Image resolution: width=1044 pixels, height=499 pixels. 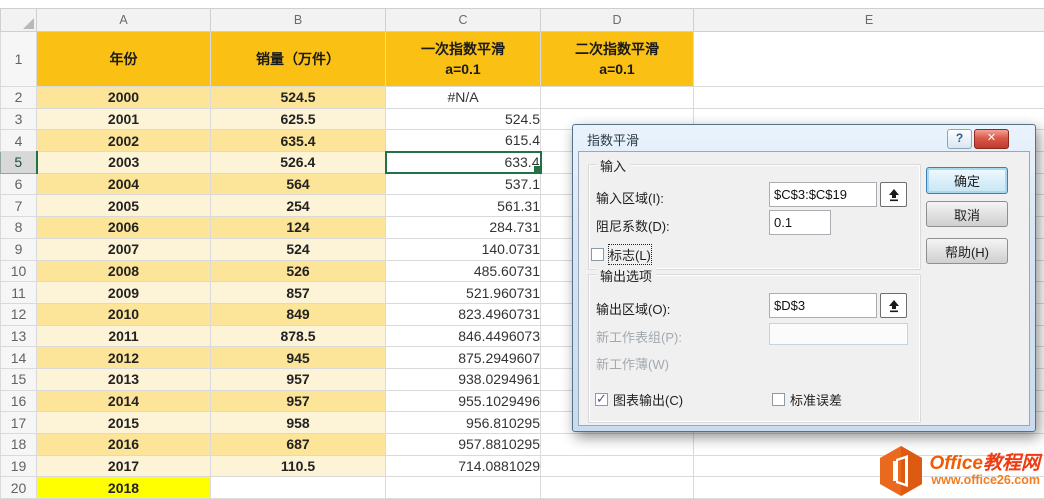 What do you see at coordinates (19, 98) in the screenshot?
I see `row-header-2: 2` at bounding box center [19, 98].